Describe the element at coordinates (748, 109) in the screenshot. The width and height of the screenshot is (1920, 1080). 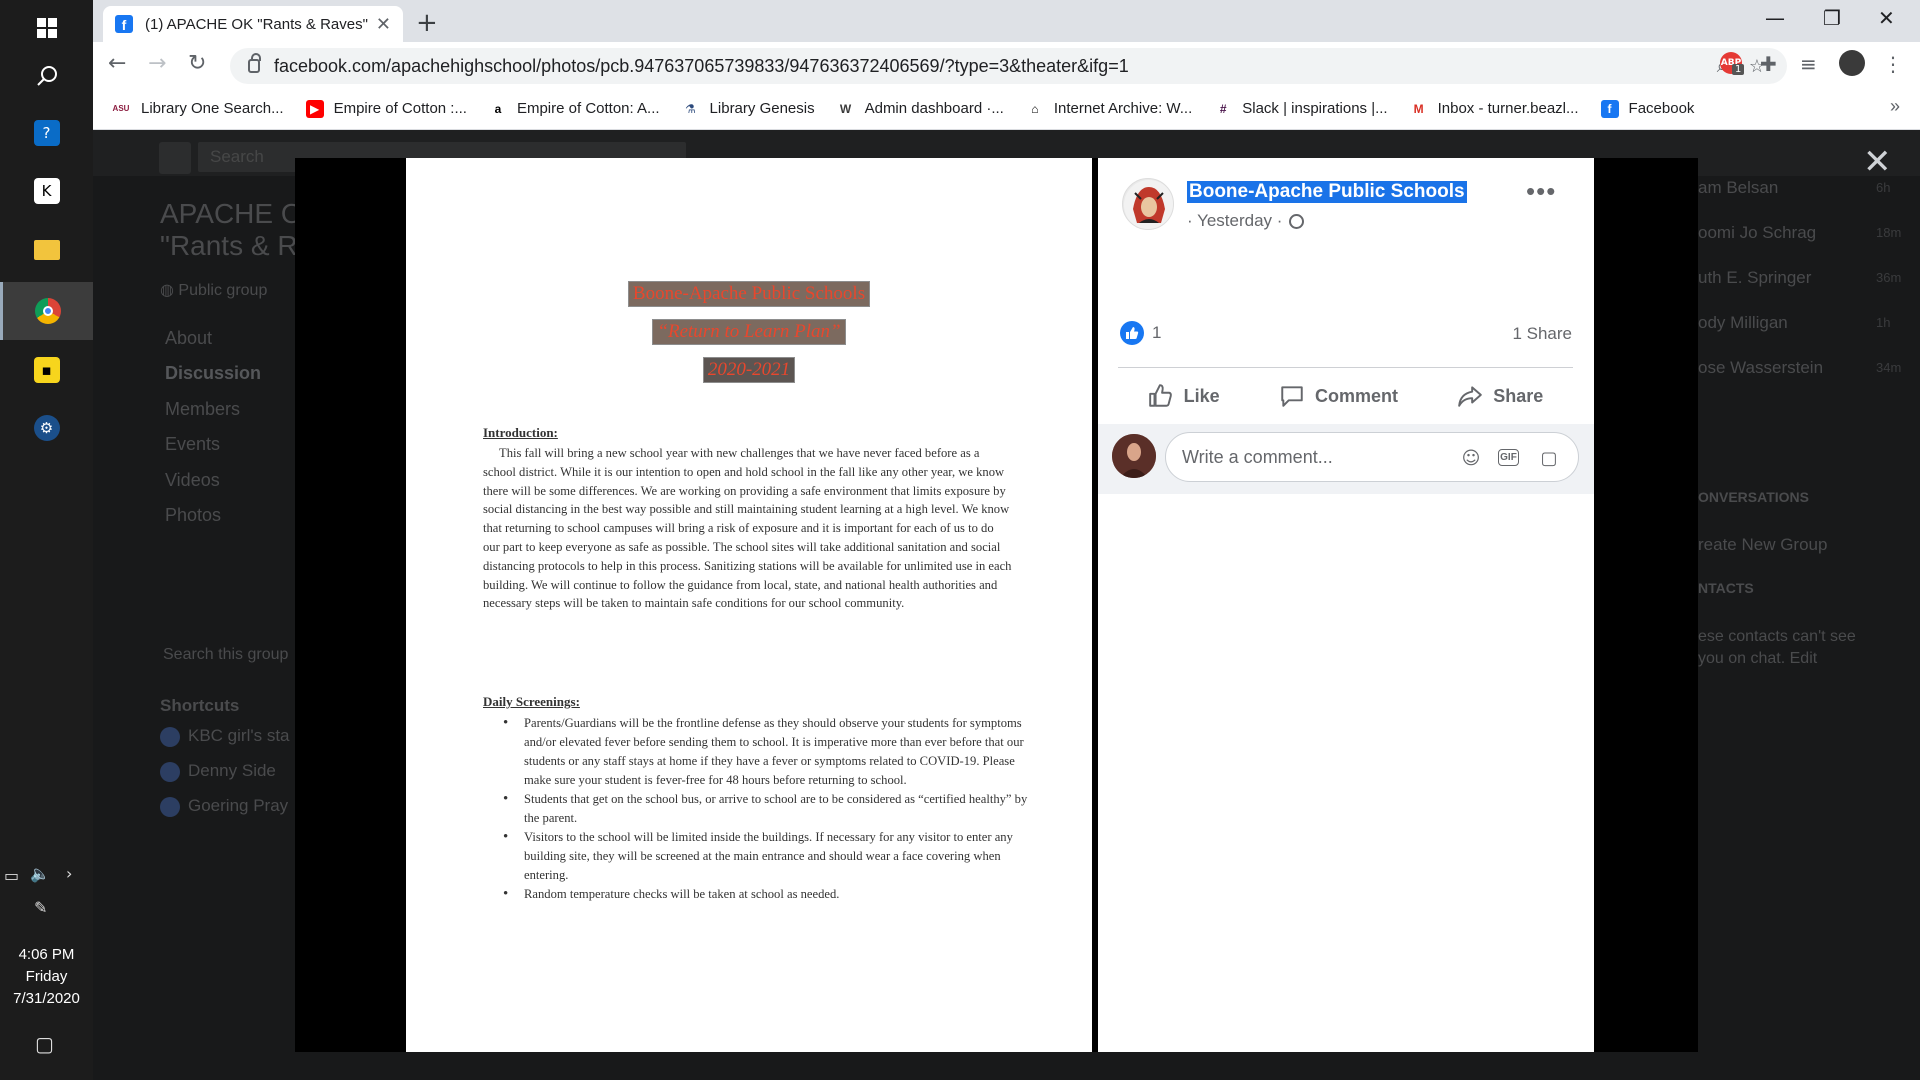
I see `bookmark-item: ⚗ Library Genesis` at that location.